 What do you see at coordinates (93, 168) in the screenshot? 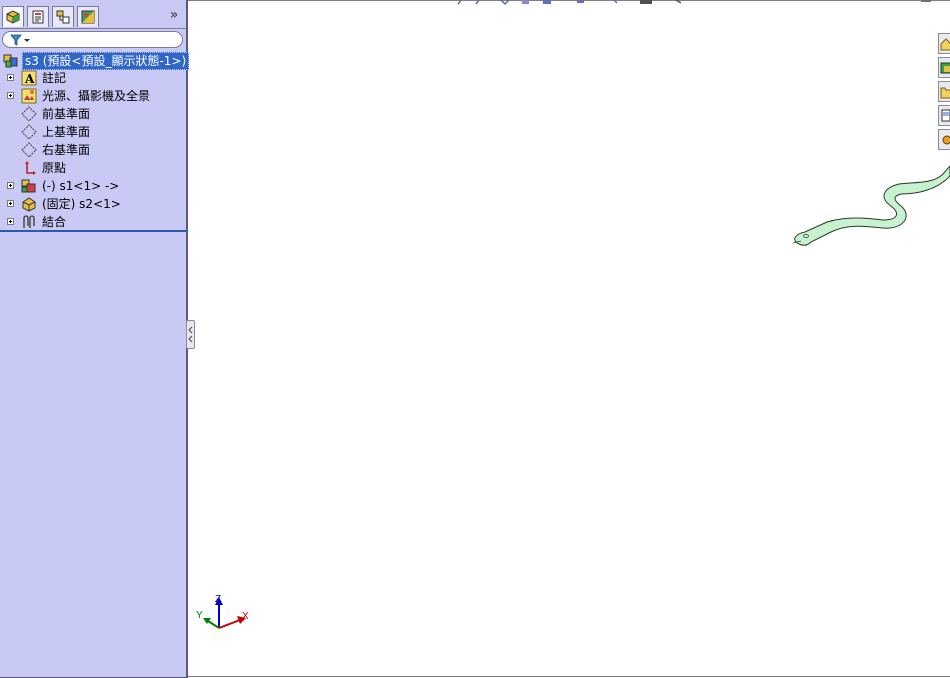
I see `tree-item-origin: 原點` at bounding box center [93, 168].